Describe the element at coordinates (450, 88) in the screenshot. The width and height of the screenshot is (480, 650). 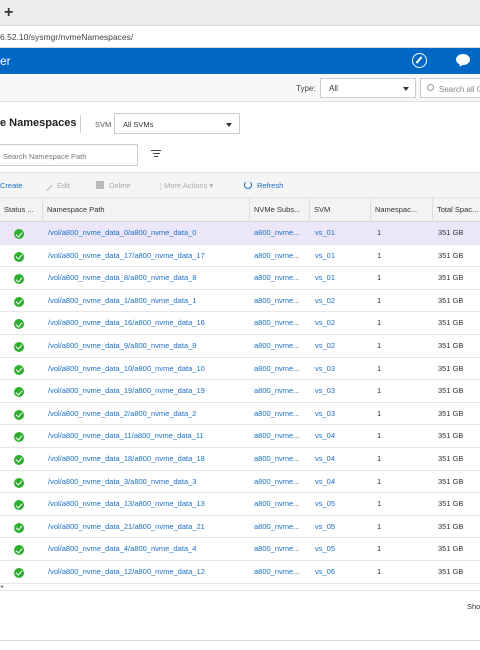
I see `global-search-input: Search all O` at that location.